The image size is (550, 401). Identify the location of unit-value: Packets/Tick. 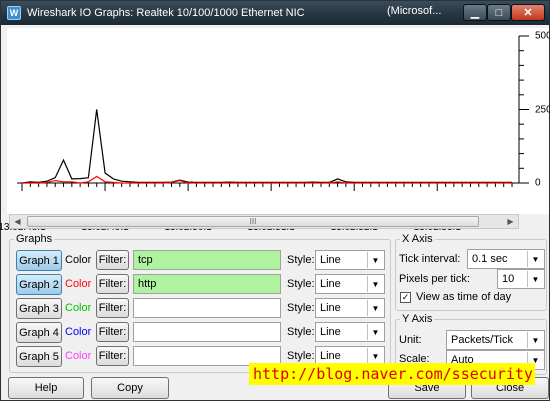
(482, 340).